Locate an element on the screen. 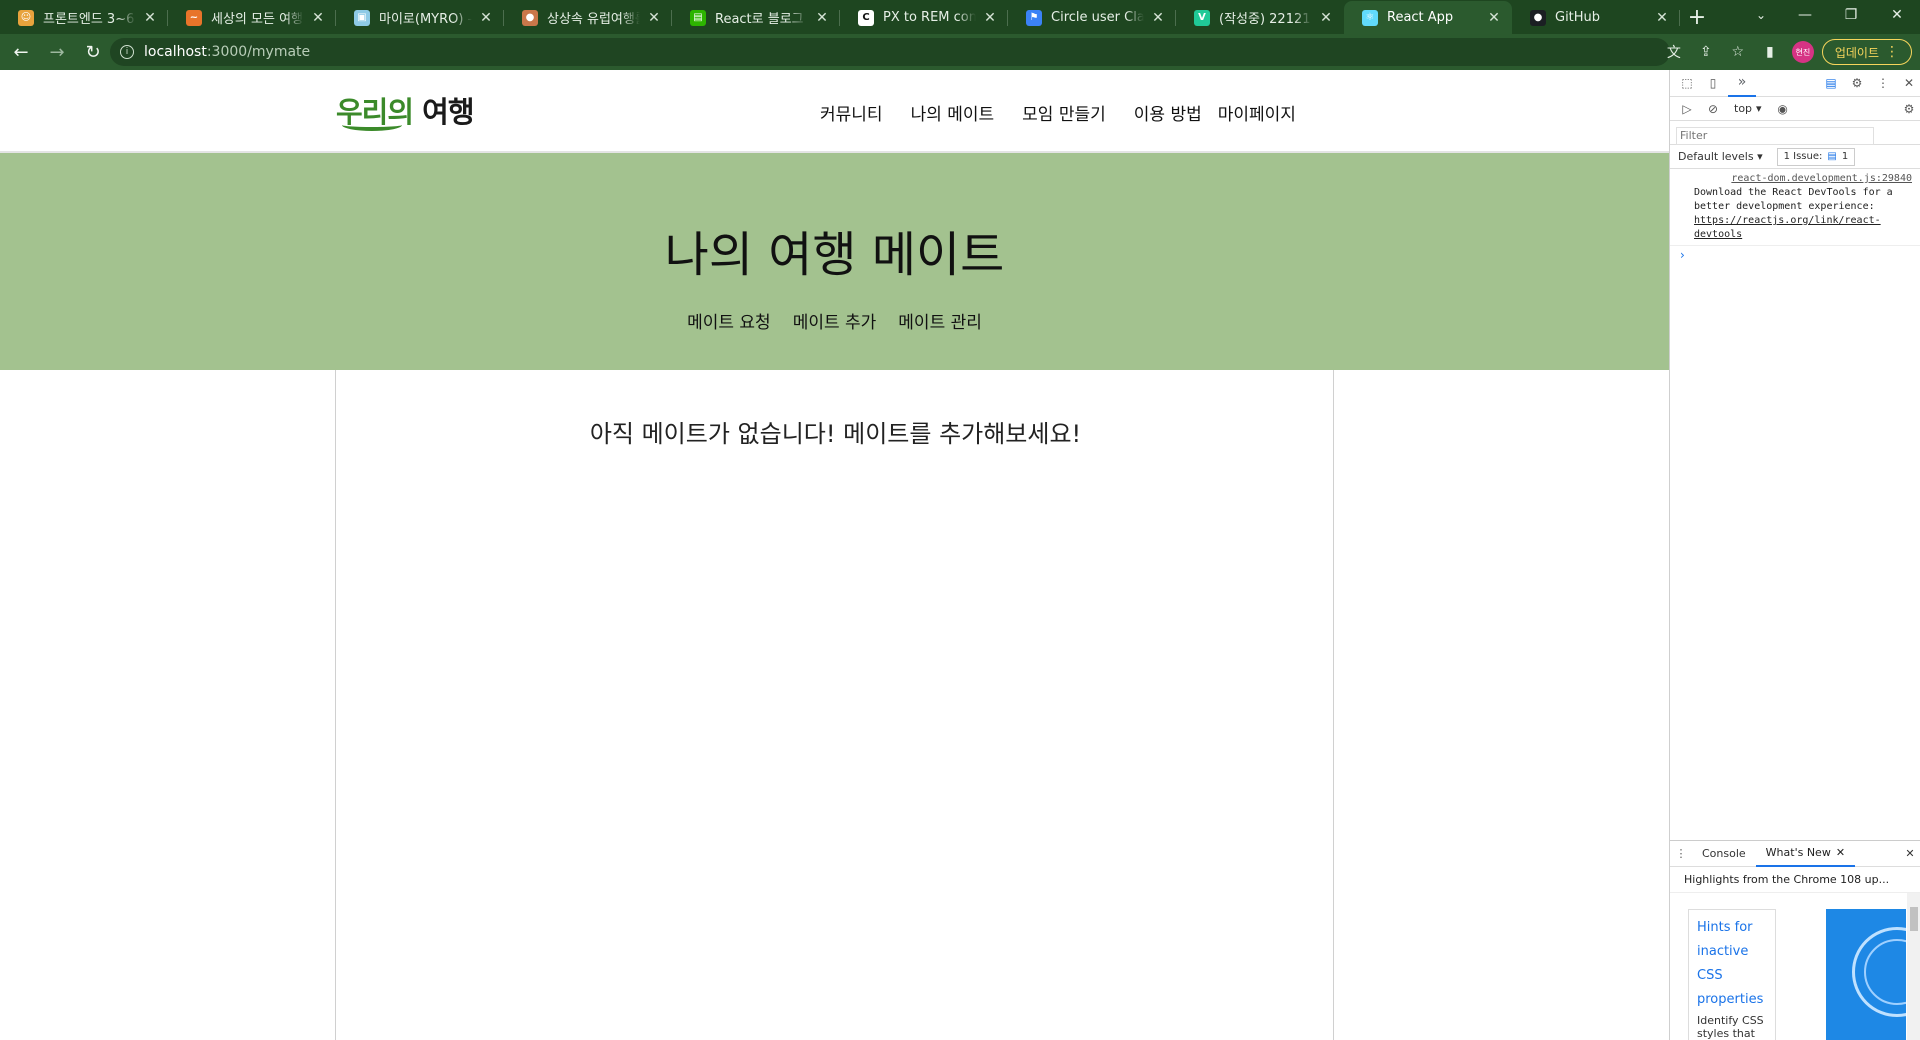  translate-icon: 文 is located at coordinates (1674, 52).